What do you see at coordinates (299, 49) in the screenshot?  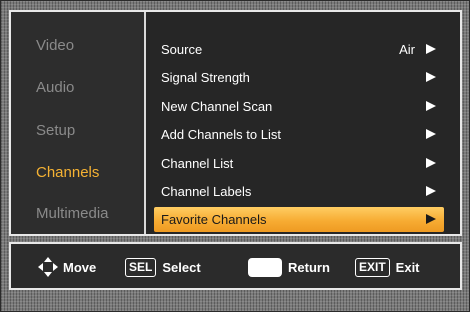 I see `option-source: Source Air` at bounding box center [299, 49].